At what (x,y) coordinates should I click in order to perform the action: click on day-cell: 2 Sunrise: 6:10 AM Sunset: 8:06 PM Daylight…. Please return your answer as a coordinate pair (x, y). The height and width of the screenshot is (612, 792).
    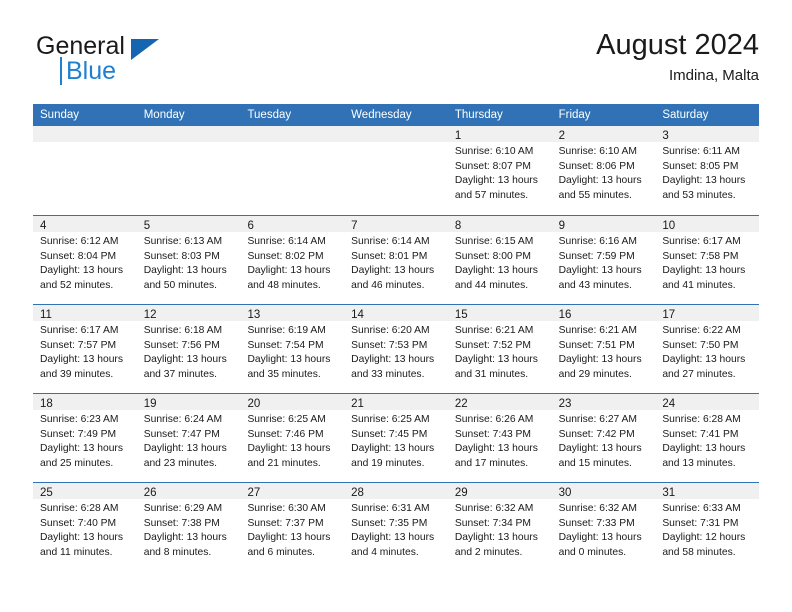
    Looking at the image, I should click on (603, 170).